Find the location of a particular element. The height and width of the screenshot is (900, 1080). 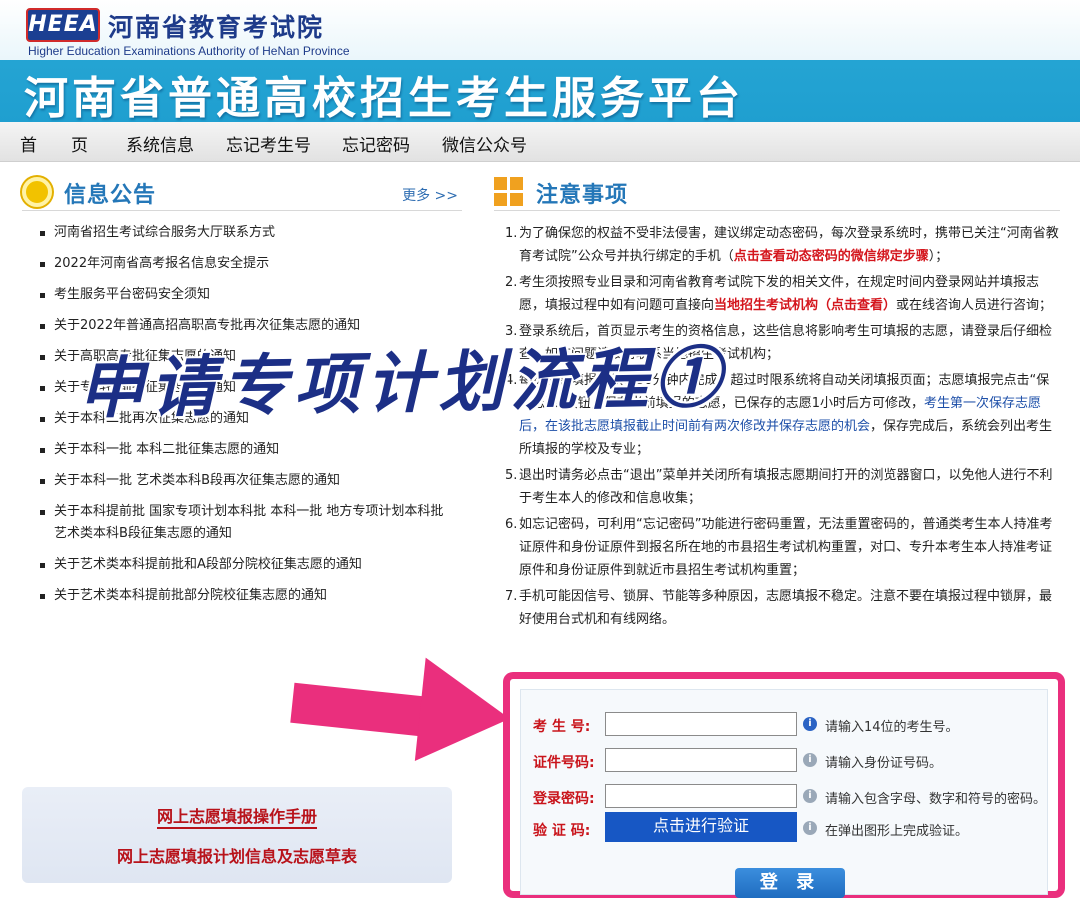

id-number-hint: 请输入身份证号码。 is located at coordinates (884, 763).